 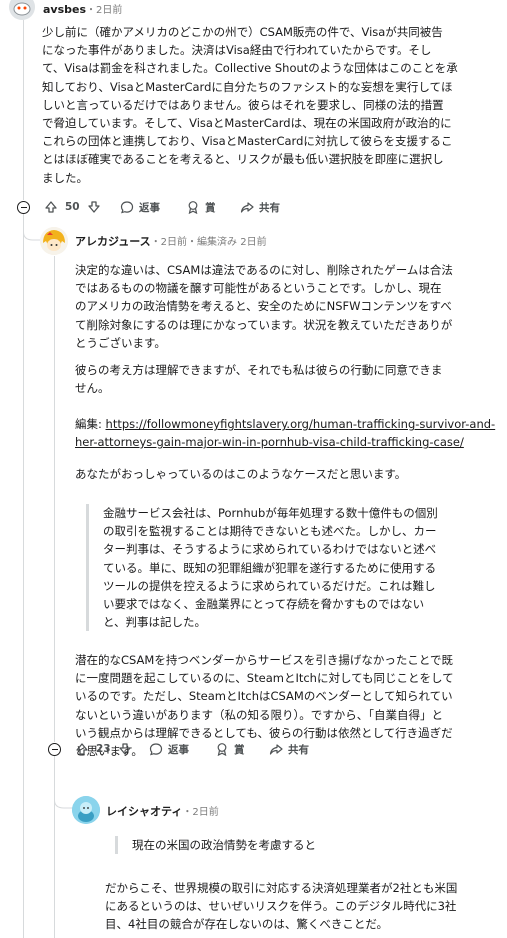 I want to click on username: アレカジュース, so click(x=113, y=241).